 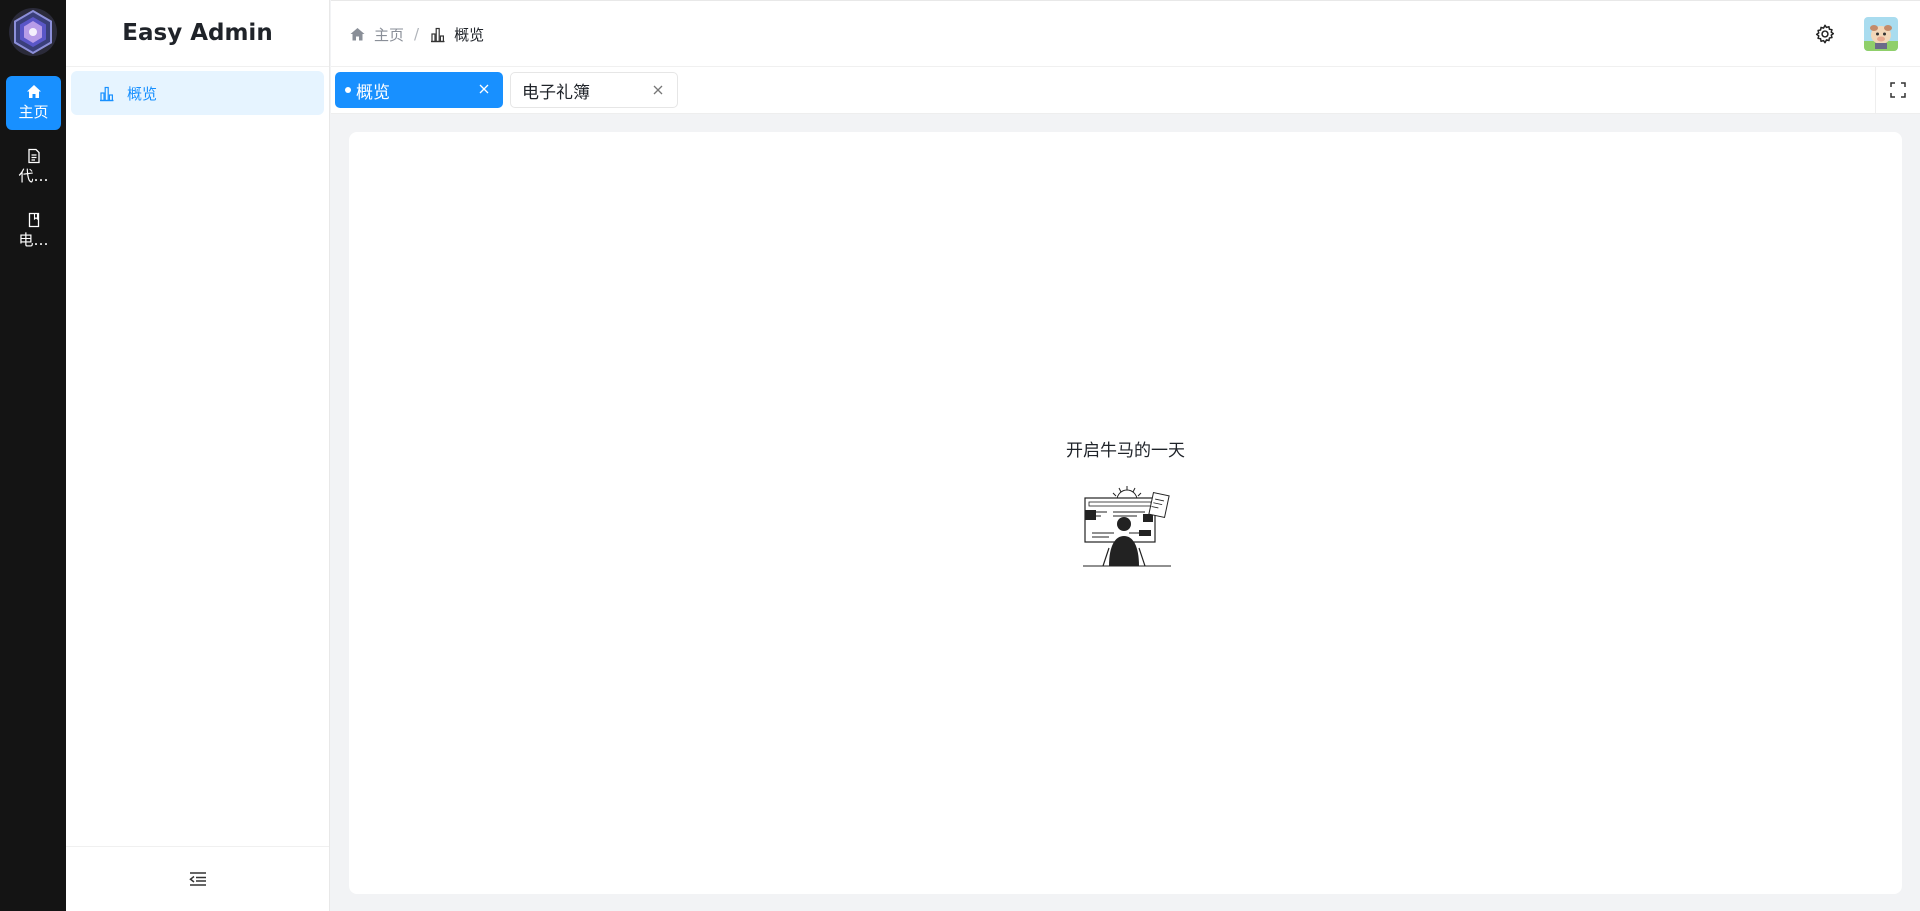 I want to click on gear-icon, so click(x=1825, y=34).